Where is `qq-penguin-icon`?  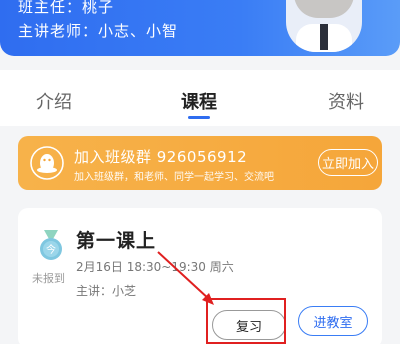
qq-penguin-icon is located at coordinates (47, 163).